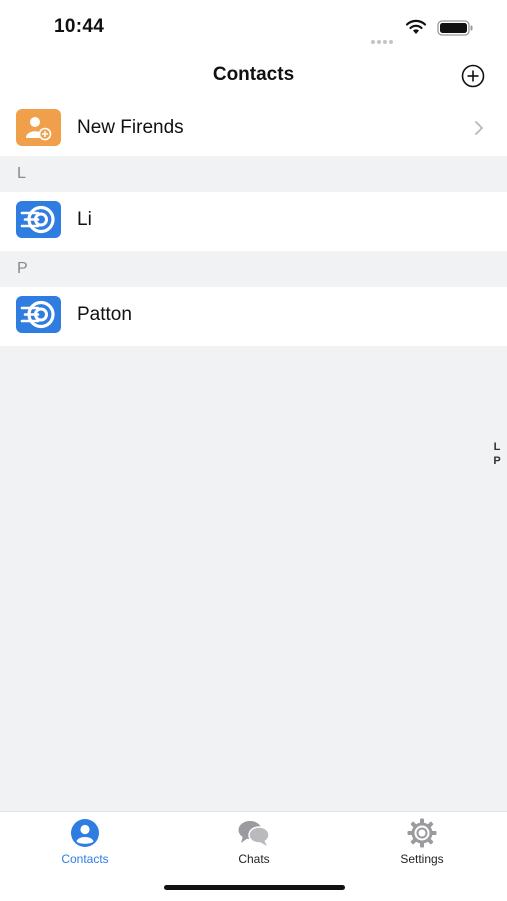 Image resolution: width=507 pixels, height=901 pixels. I want to click on tab-contacts: Contacts, so click(85, 842).